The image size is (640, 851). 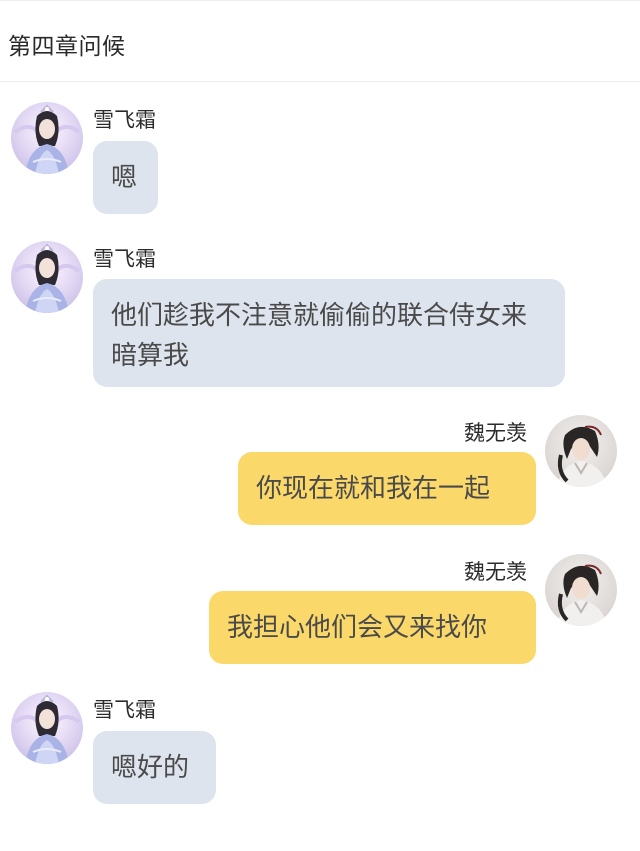 I want to click on message-bubble: 嗯好的, so click(x=154, y=767).